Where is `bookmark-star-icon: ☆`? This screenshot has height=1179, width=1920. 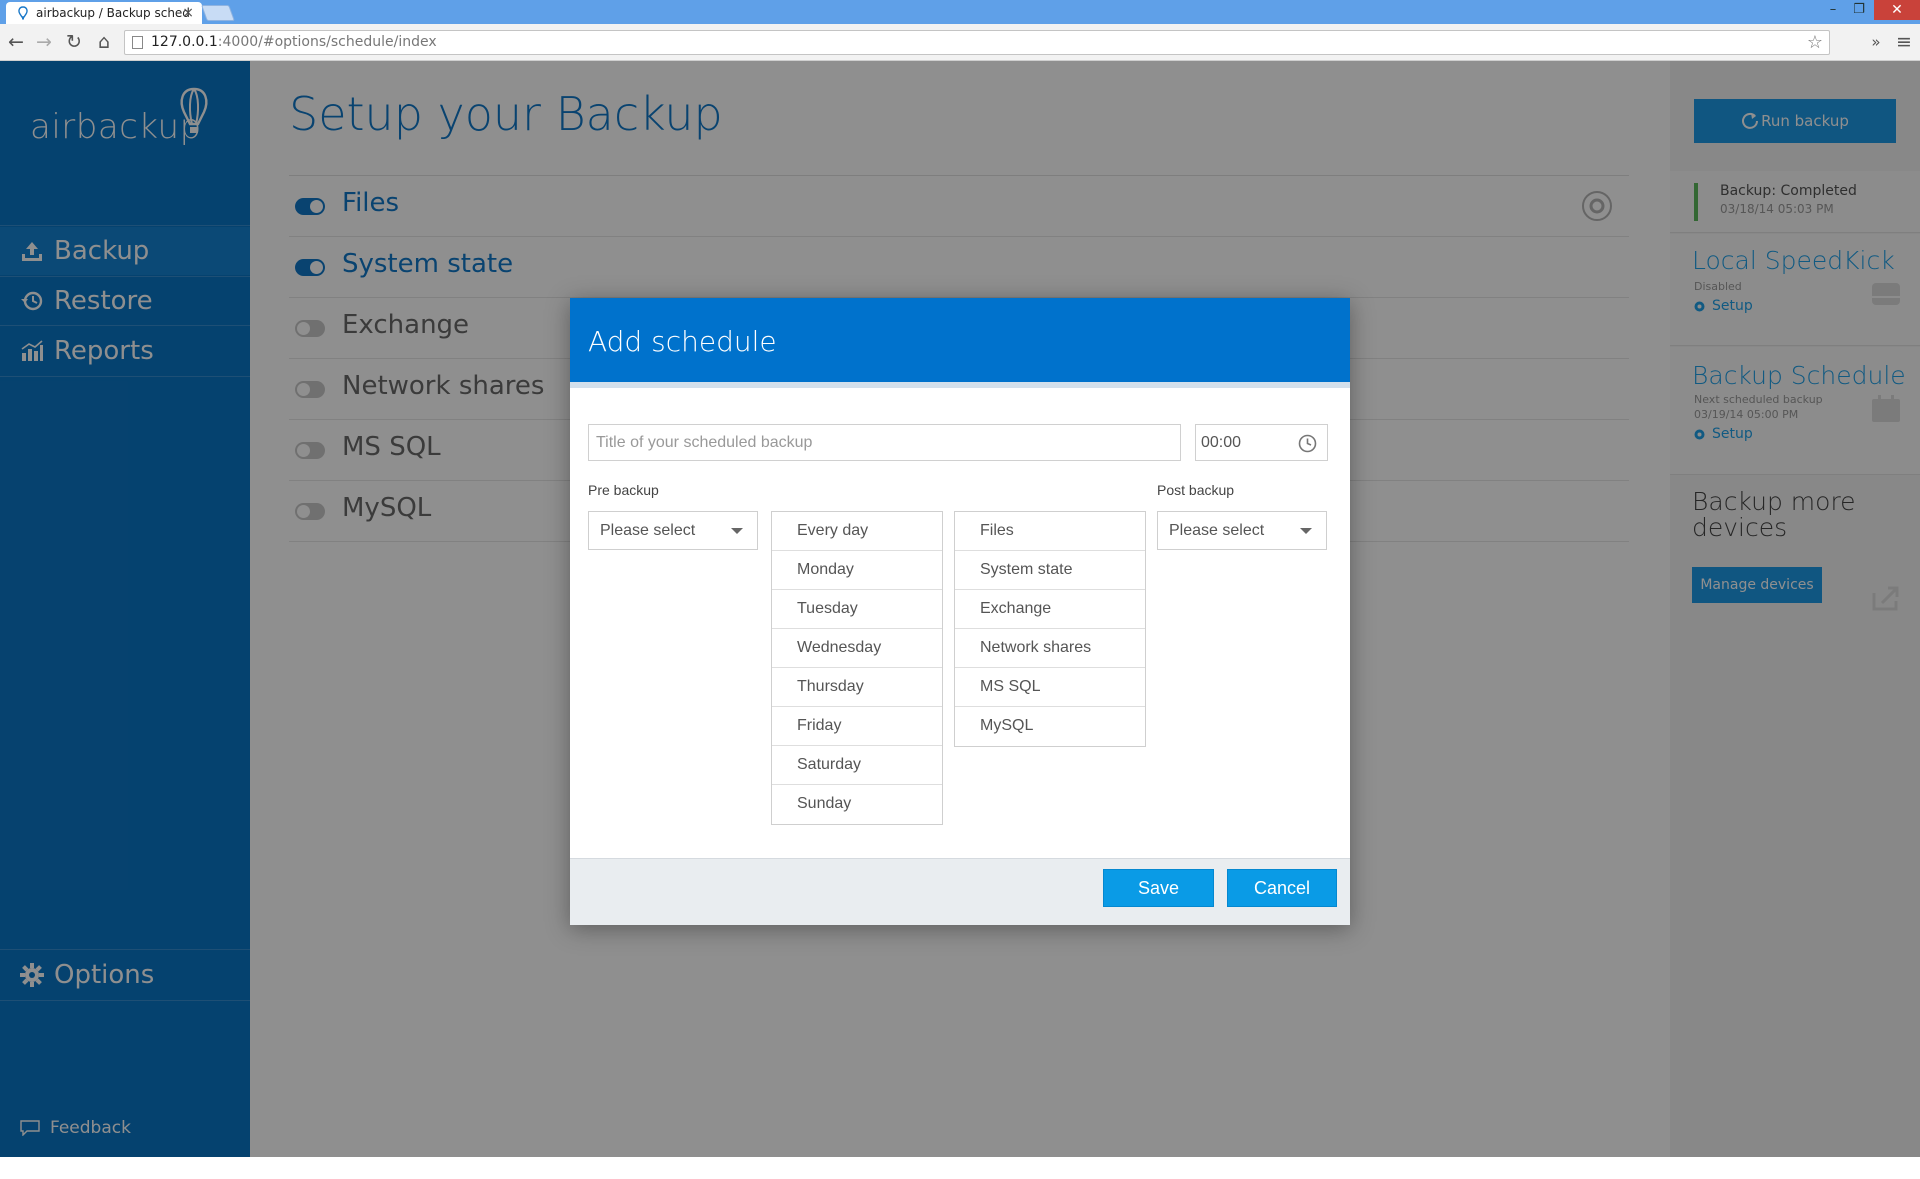
bookmark-star-icon: ☆ is located at coordinates (1815, 42).